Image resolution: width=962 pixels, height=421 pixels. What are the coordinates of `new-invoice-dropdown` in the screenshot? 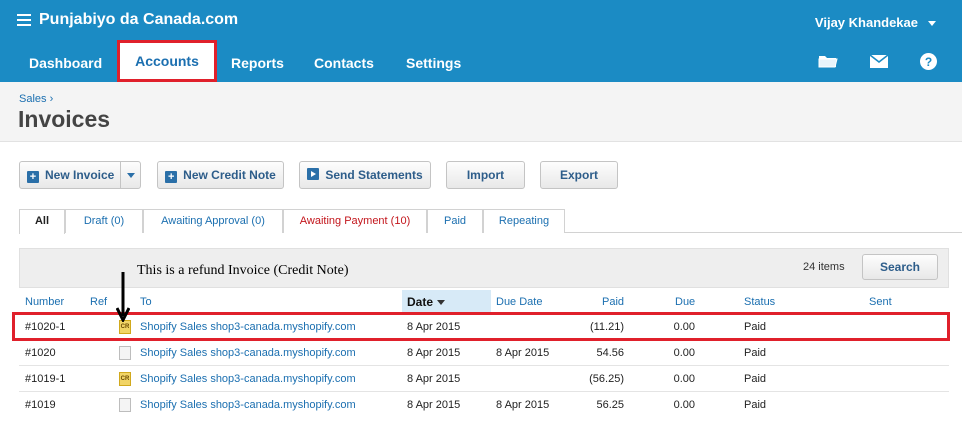 It's located at (130, 175).